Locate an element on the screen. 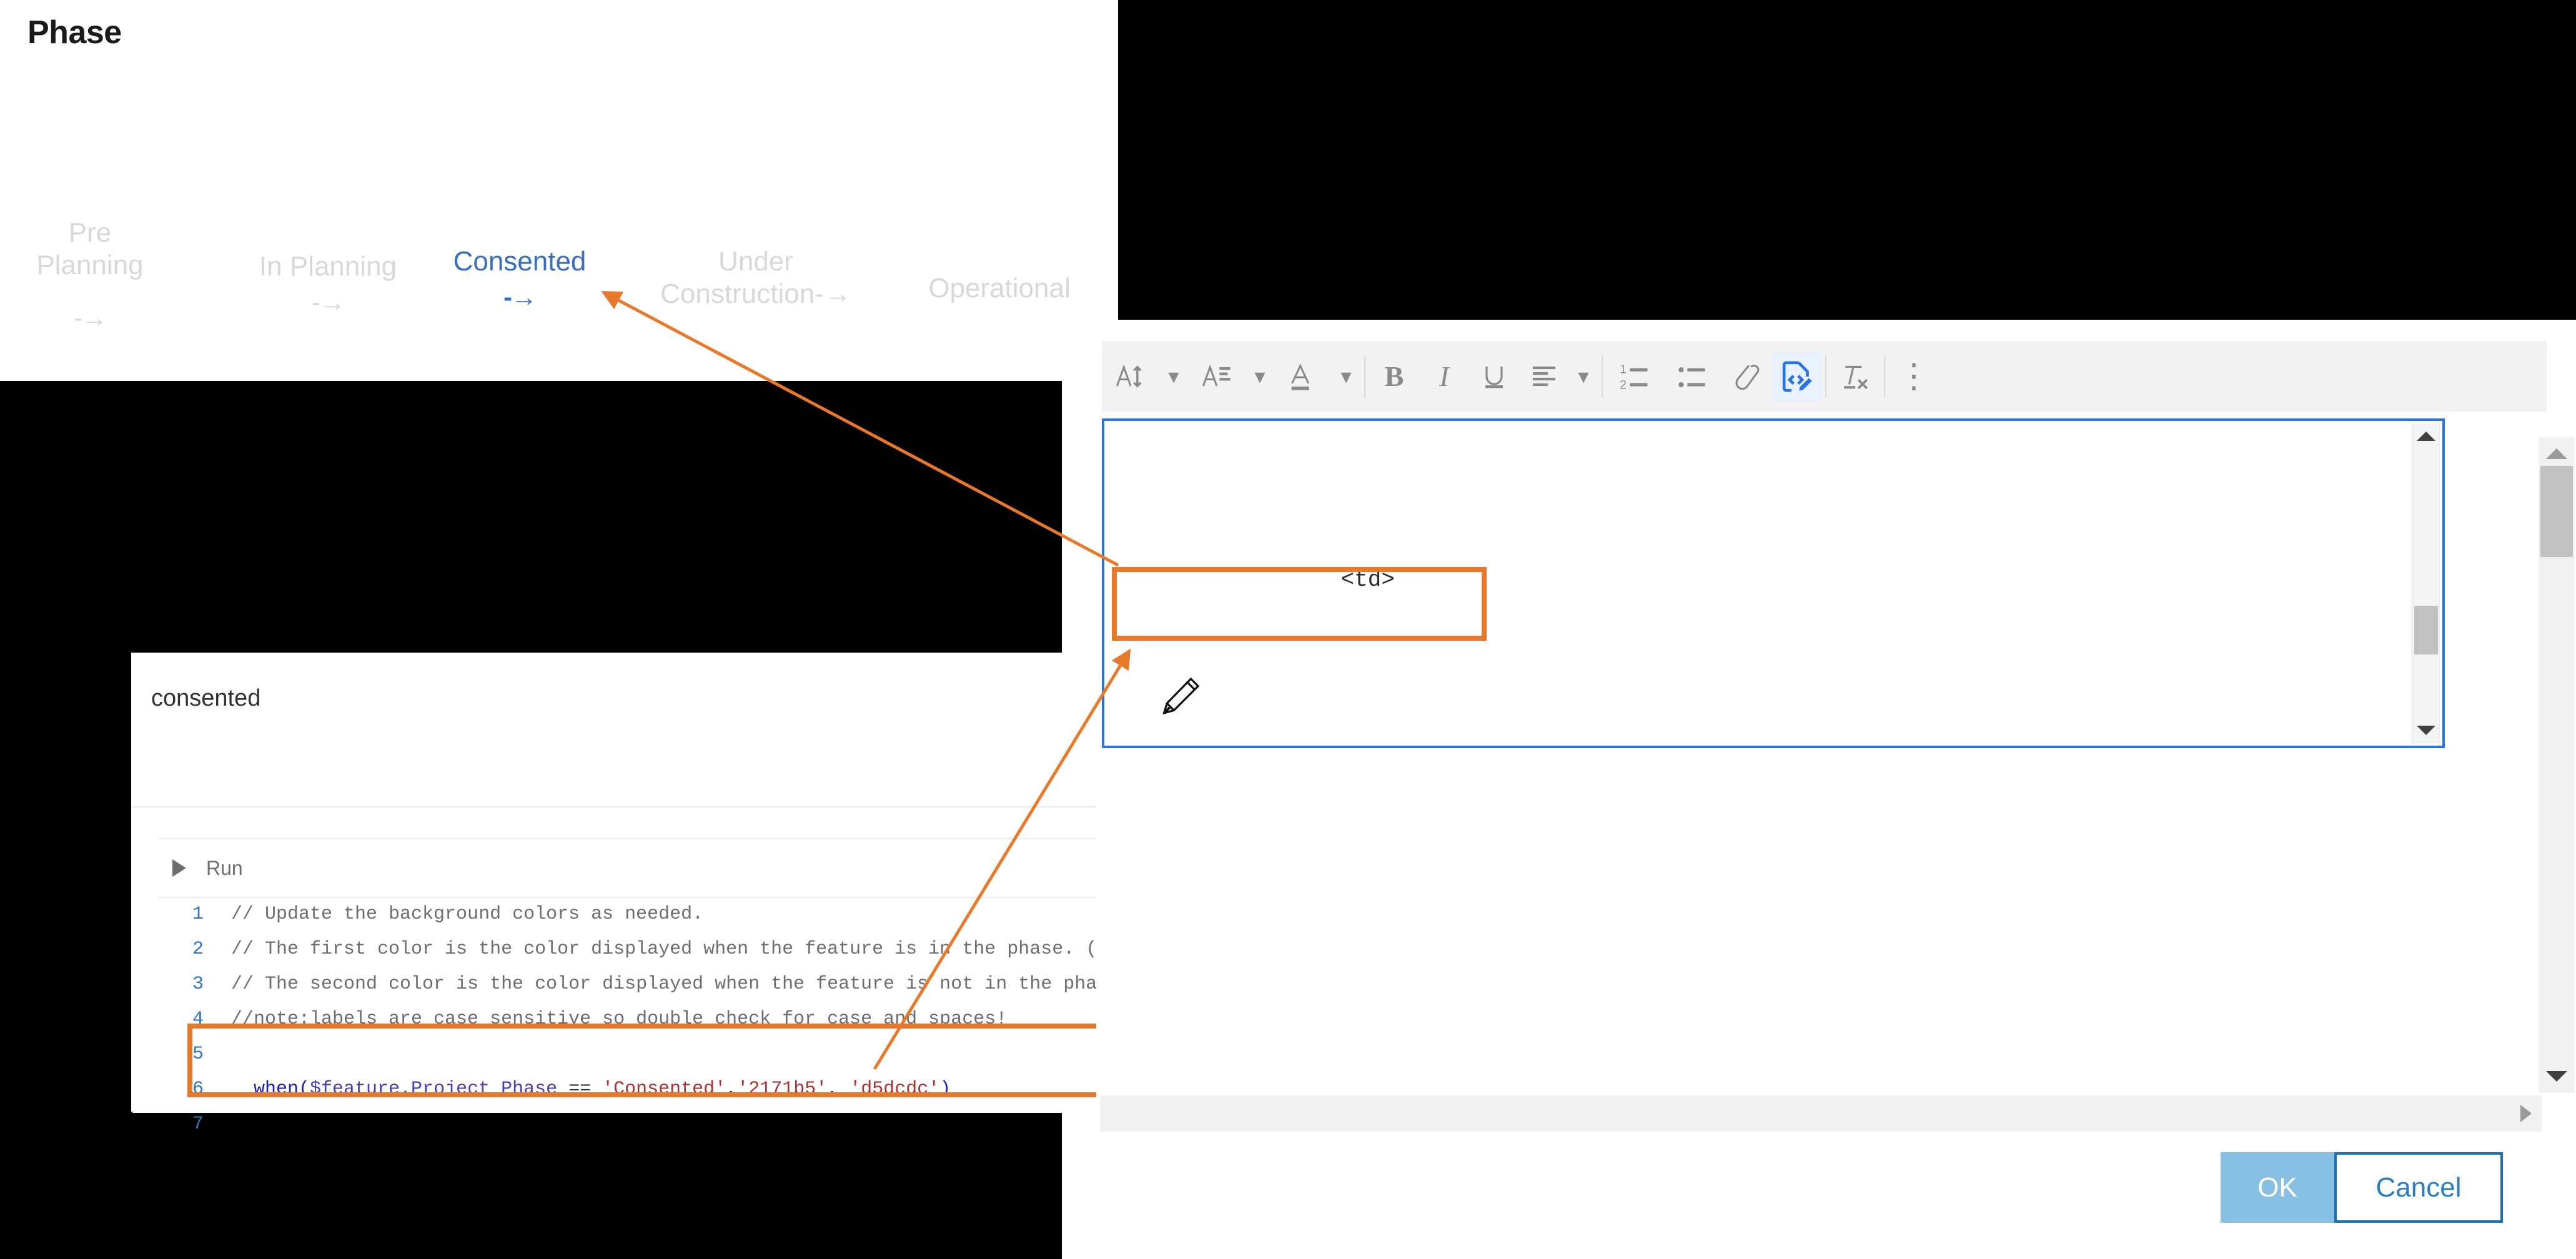 The height and width of the screenshot is (1259, 2576). dialog-footer: OK Cancel is located at coordinates (2362, 1187).